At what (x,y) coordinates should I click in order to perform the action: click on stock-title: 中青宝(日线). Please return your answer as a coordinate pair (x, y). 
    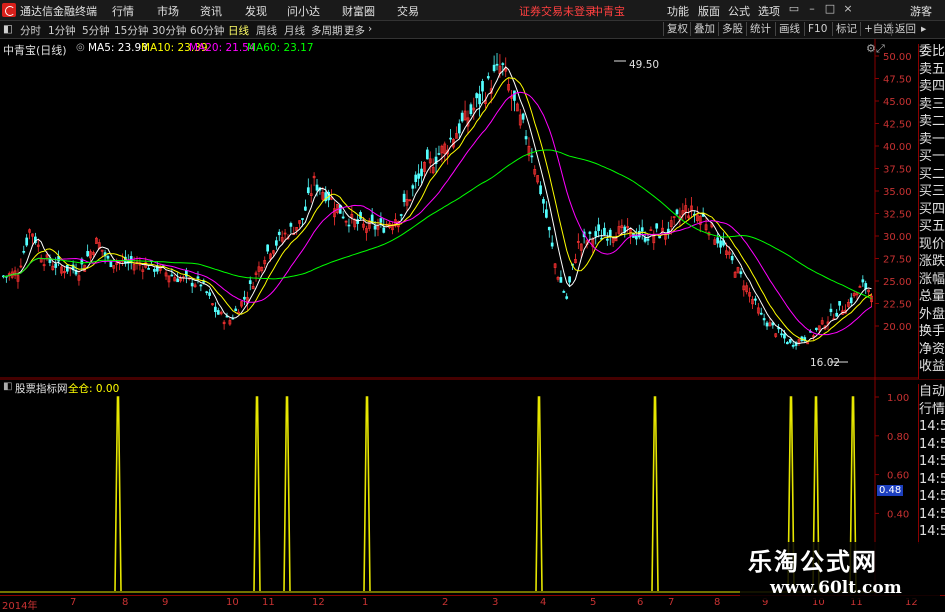
    Looking at the image, I should click on (35, 50).